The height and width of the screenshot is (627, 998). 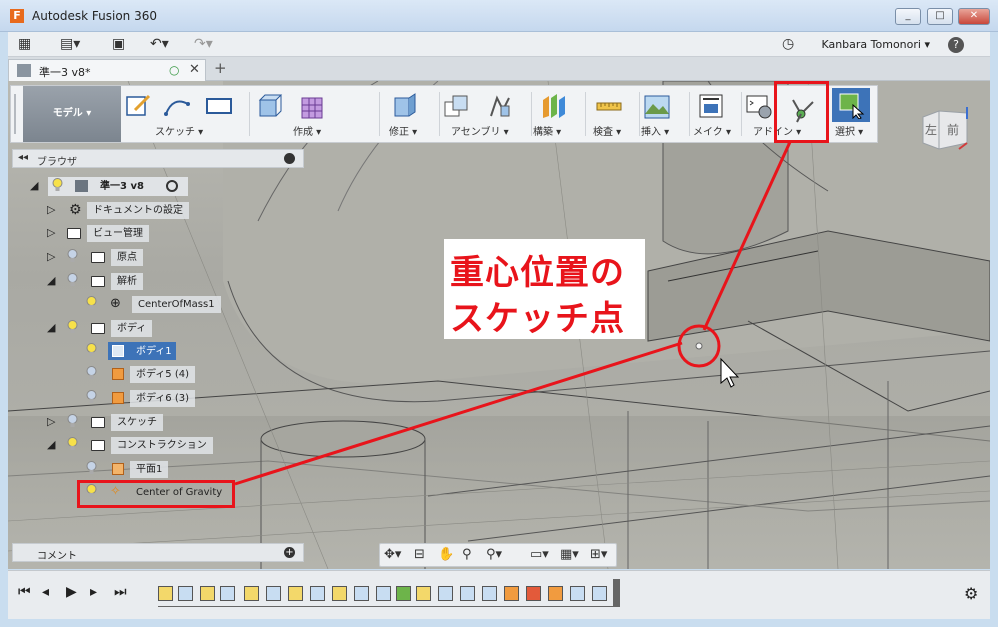 I want to click on ribbon-group-sketch: スケッチ ▾, so click(x=185, y=114).